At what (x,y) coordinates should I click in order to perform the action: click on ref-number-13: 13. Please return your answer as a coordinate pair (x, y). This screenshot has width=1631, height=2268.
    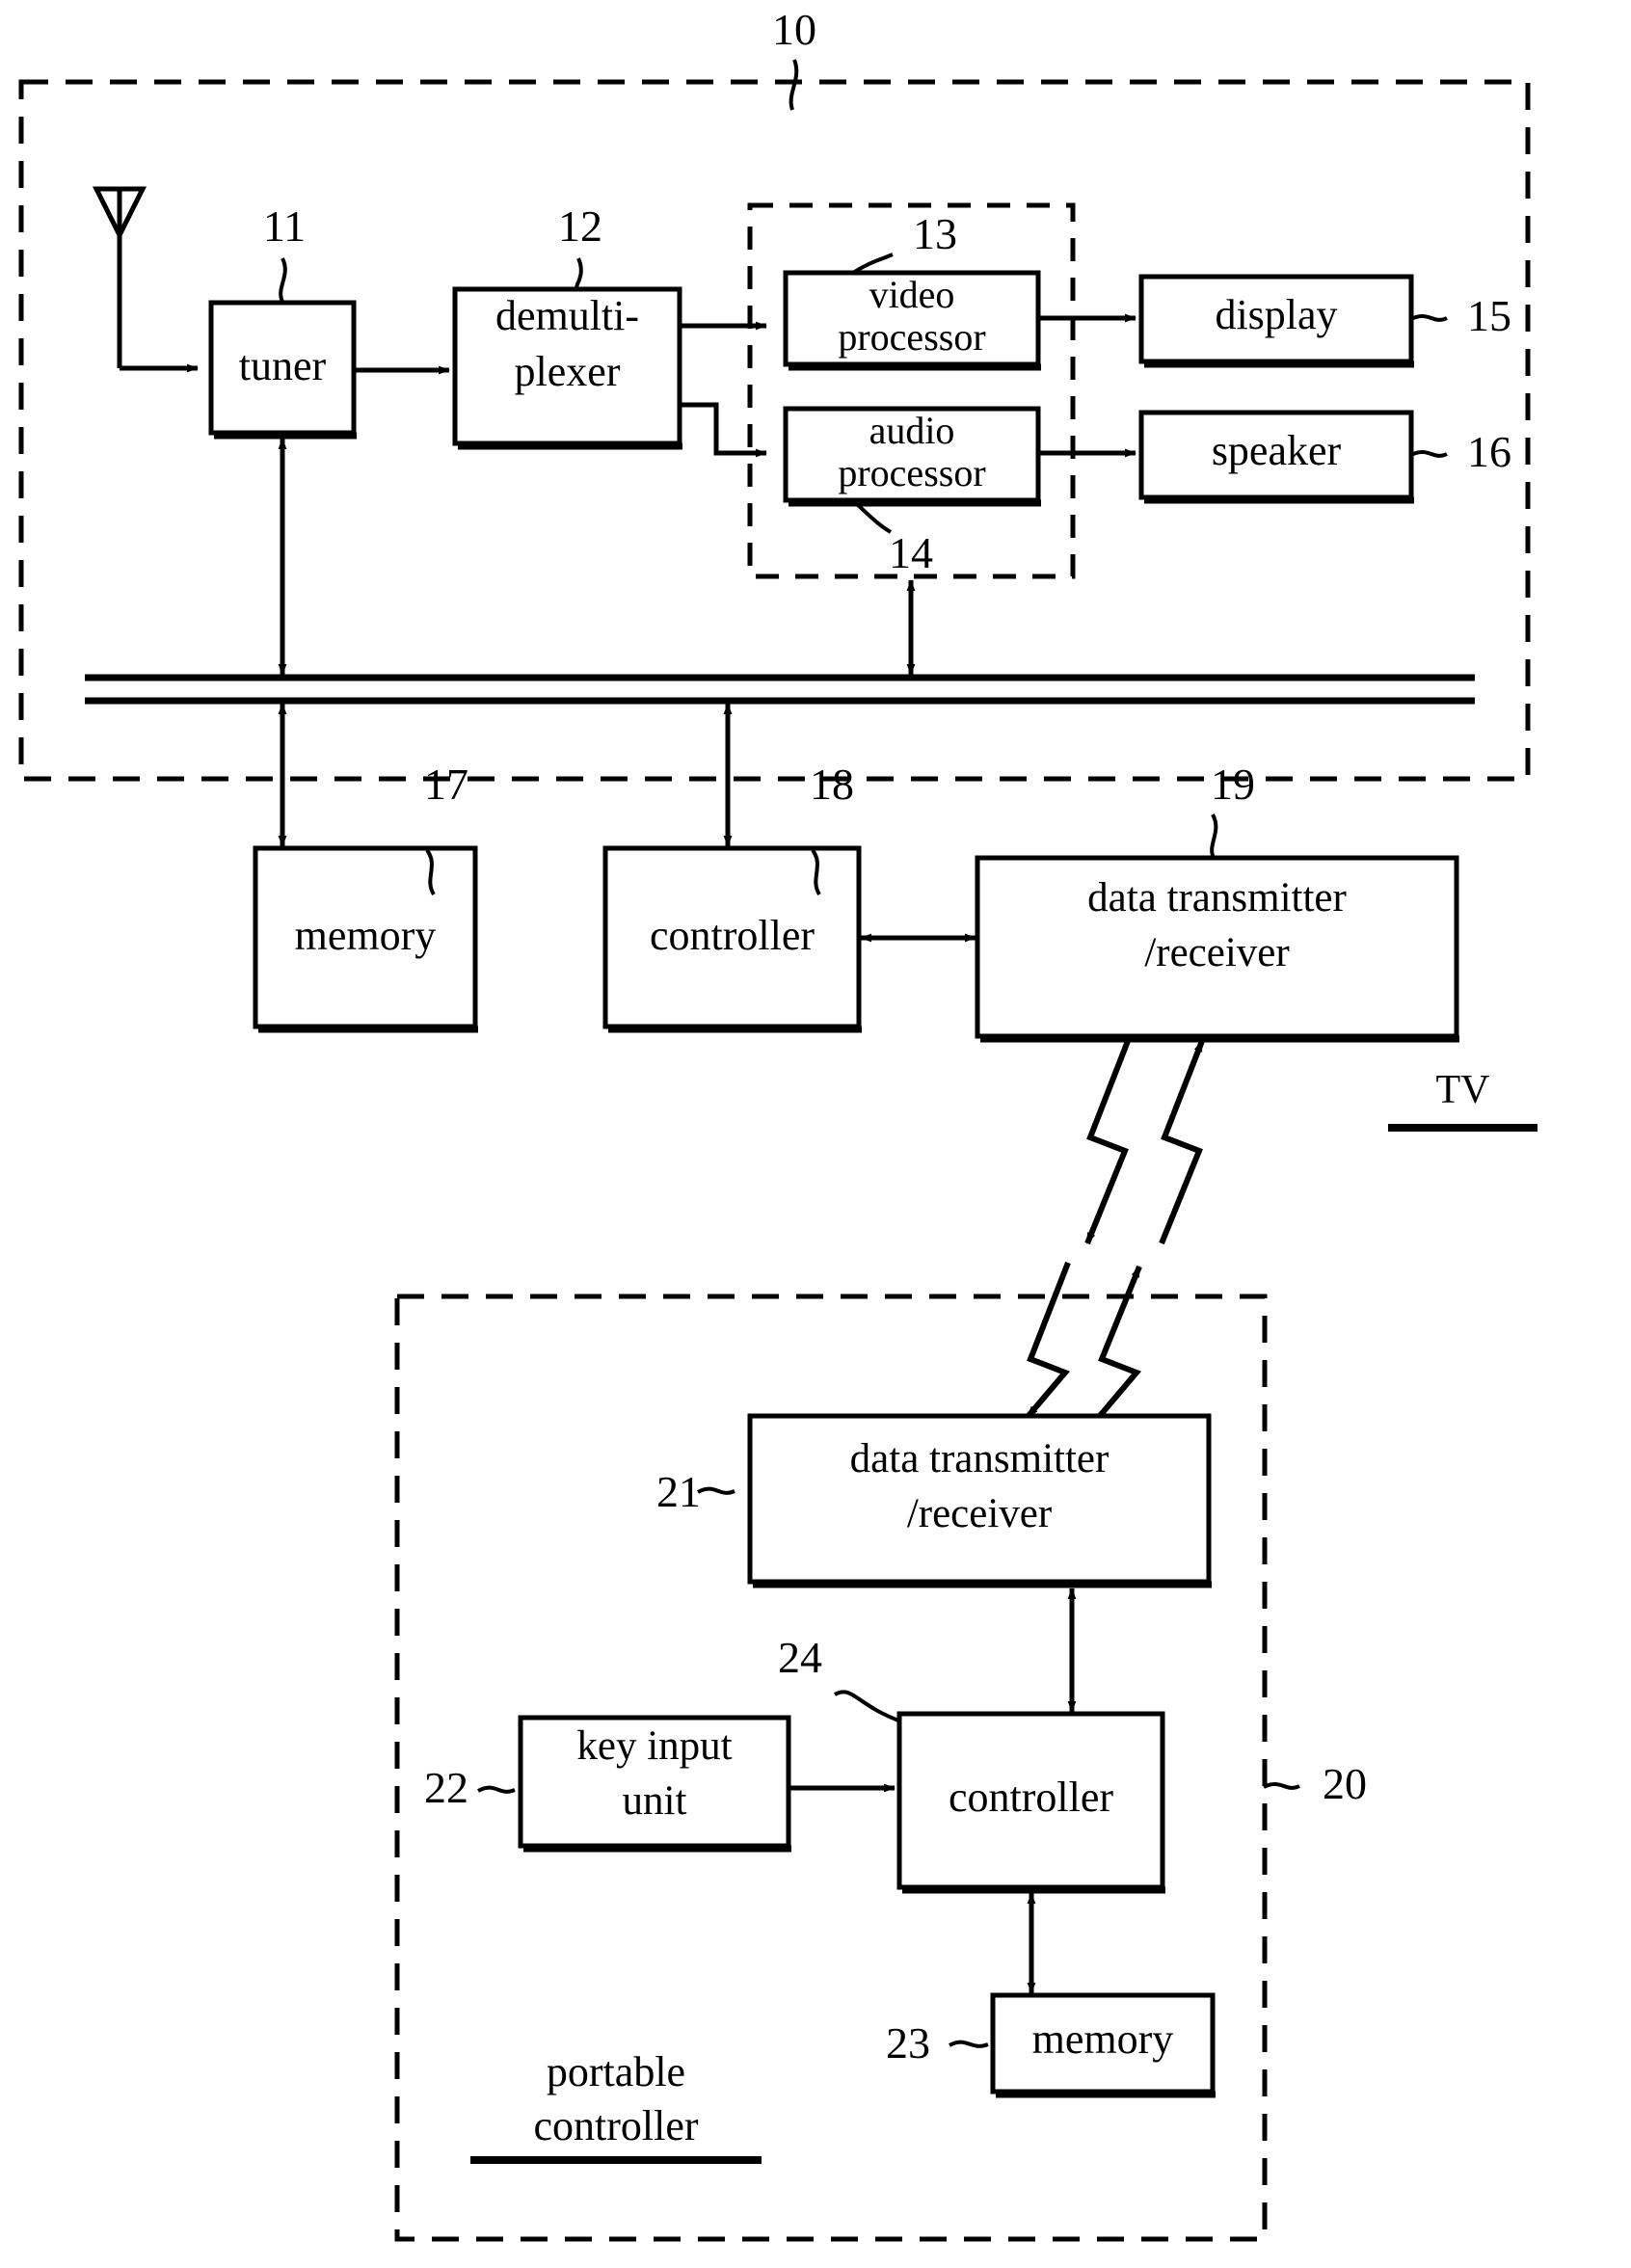
    Looking at the image, I should click on (935, 233).